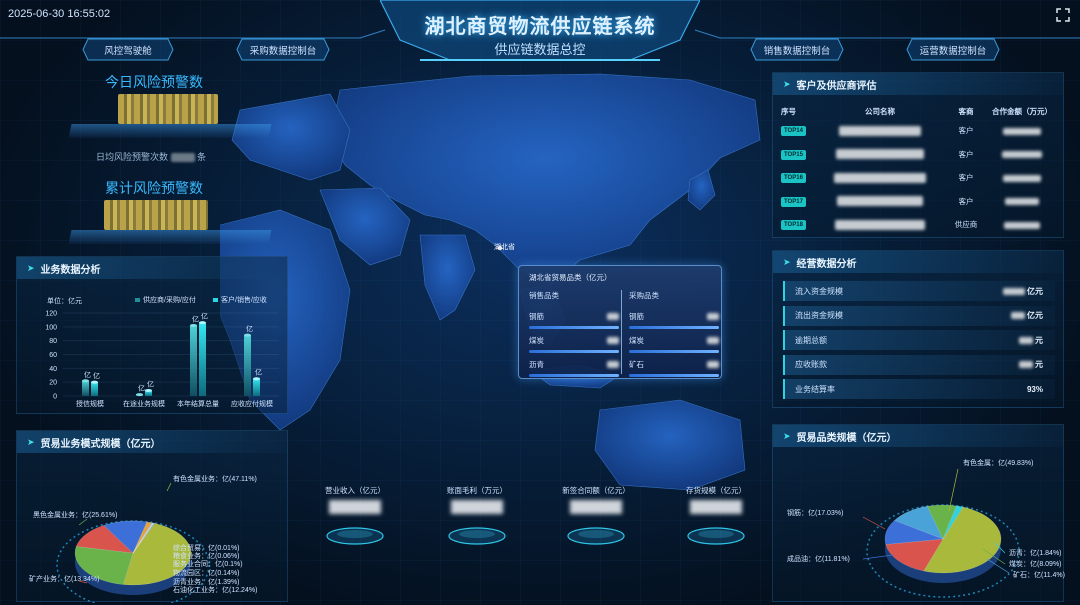  Describe the element at coordinates (477, 499) in the screenshot. I see `stat-card: 账面毛利（万元）` at that location.